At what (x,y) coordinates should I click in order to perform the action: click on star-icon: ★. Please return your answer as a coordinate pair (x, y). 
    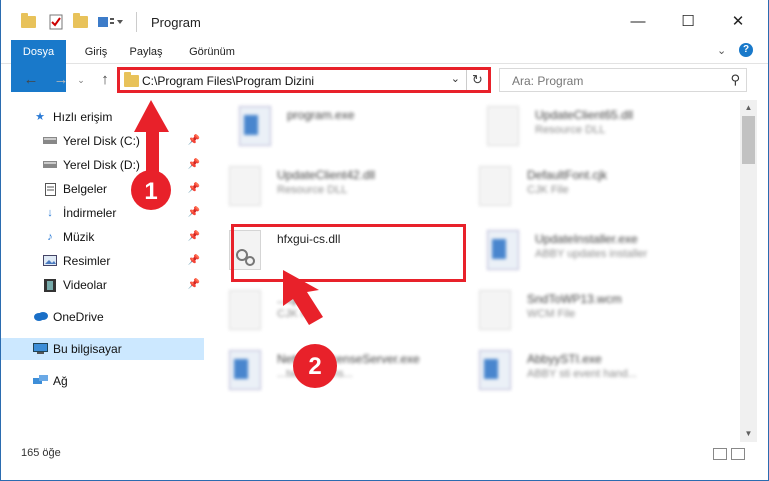
    Looking at the image, I should click on (40, 117).